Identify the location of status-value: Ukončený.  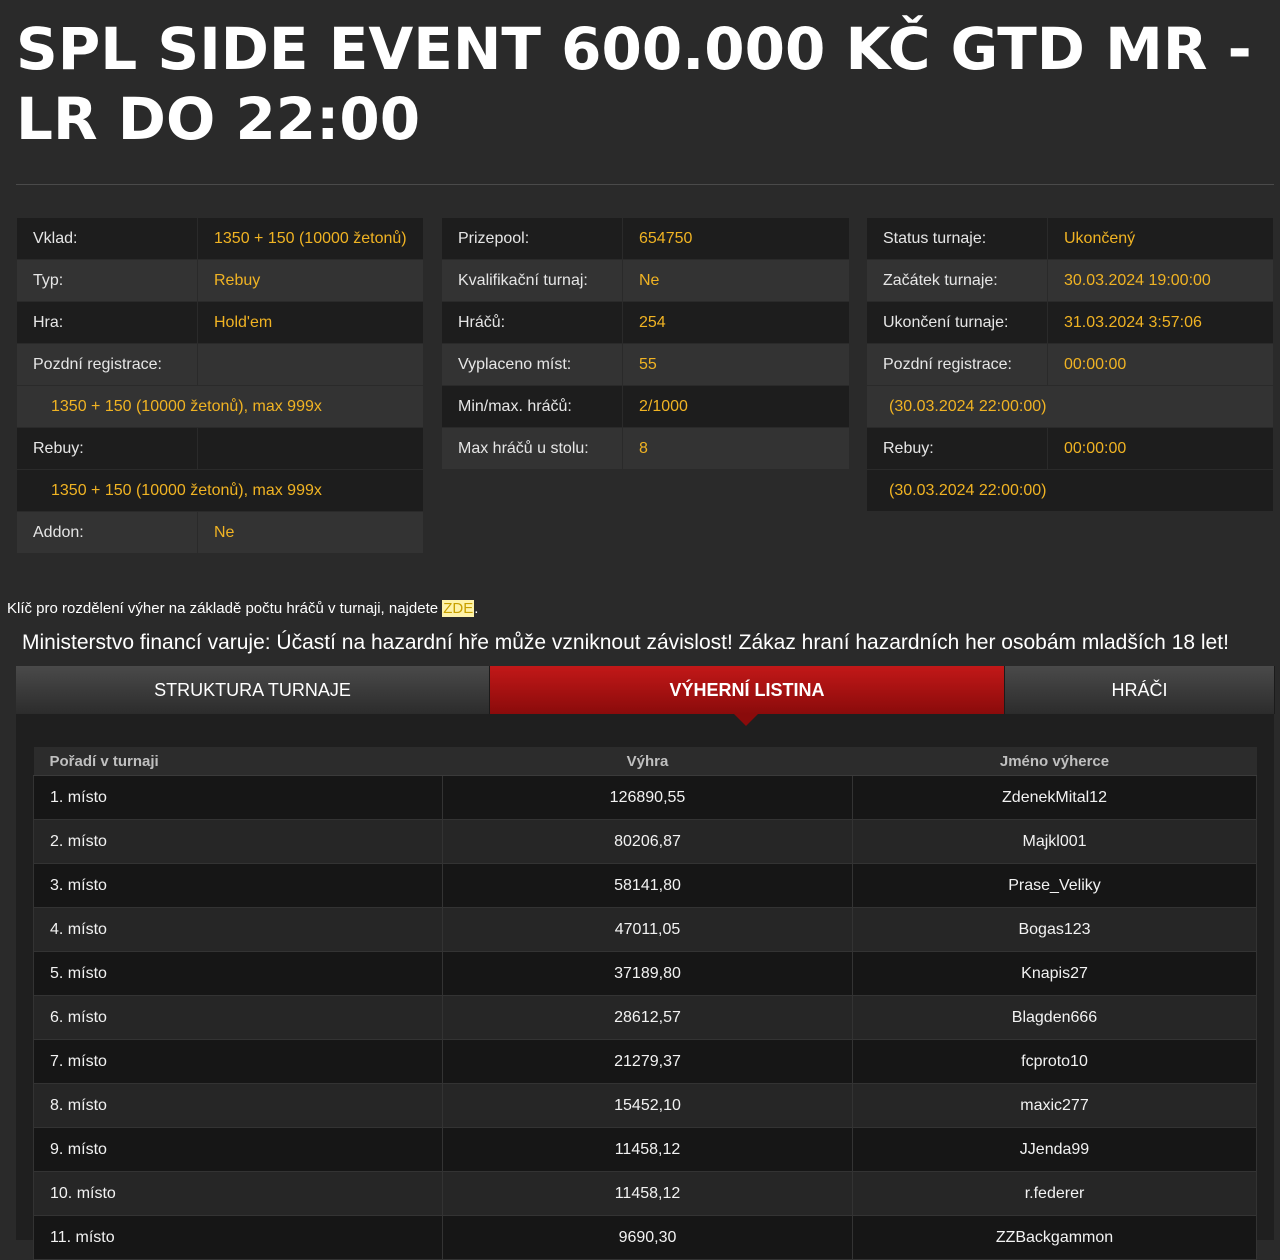
(1160, 238).